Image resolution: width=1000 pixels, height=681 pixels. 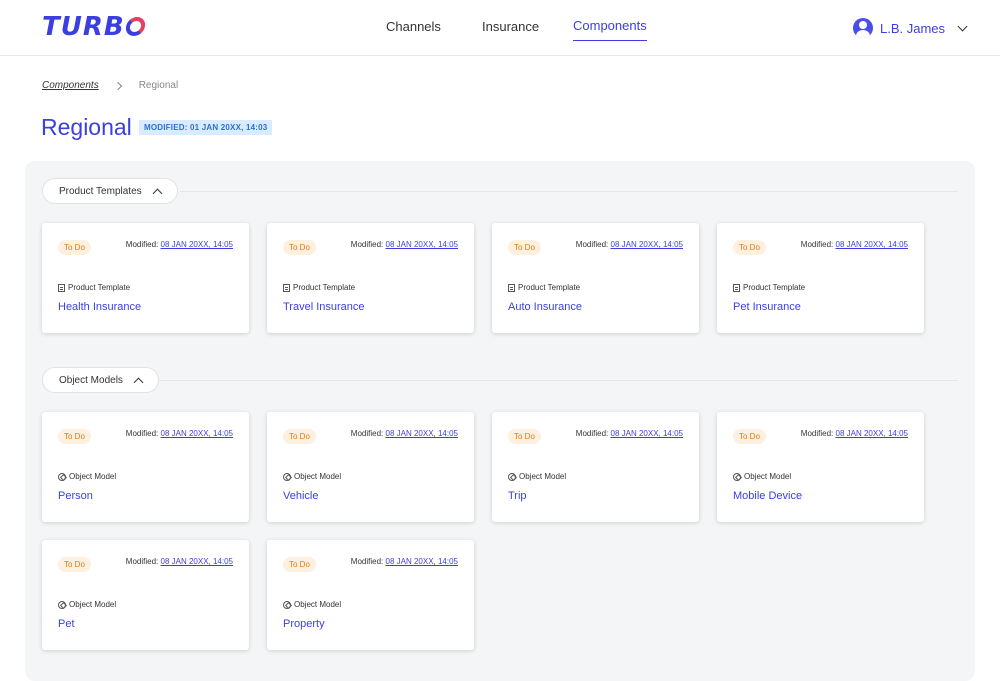 I want to click on nav-insurance: Insurance, so click(x=510, y=26).